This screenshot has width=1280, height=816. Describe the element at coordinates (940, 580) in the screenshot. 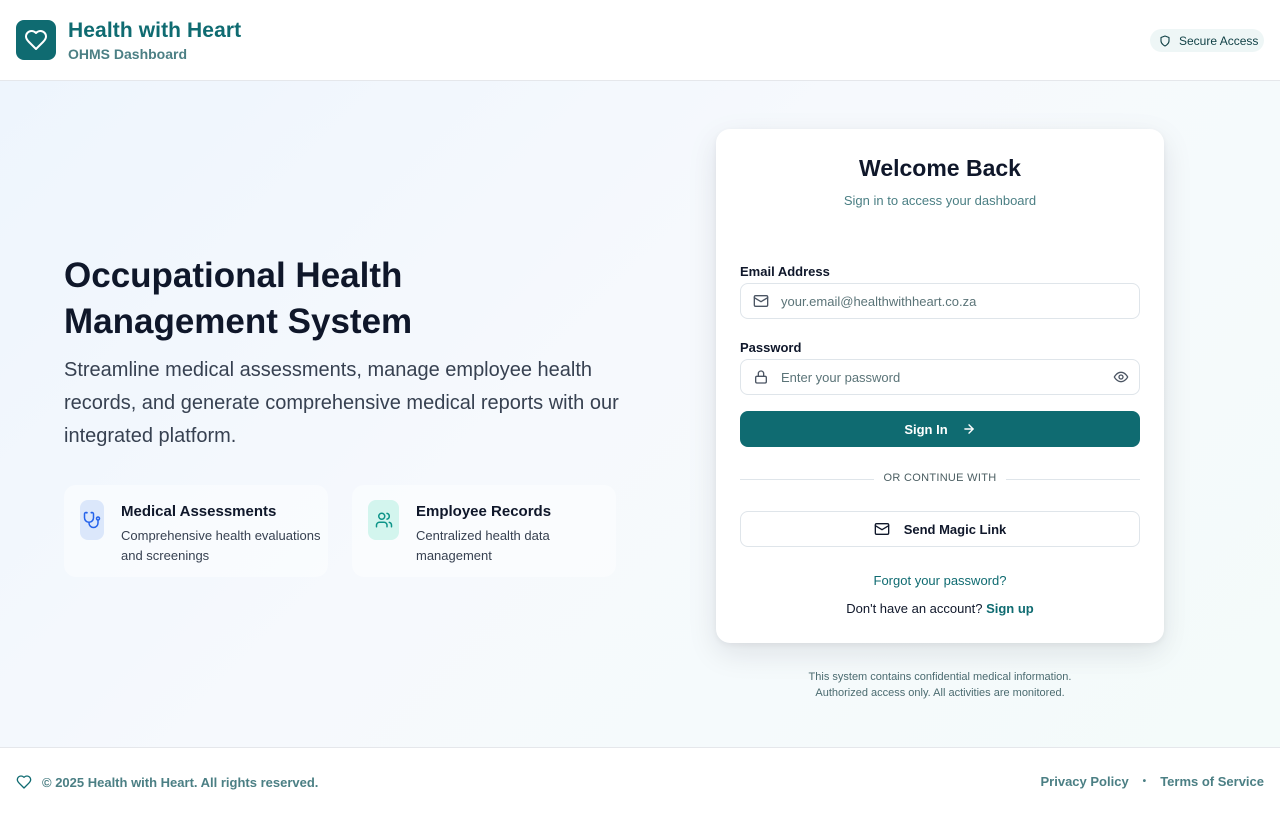

I see `forgot-password-link: Forgot your password?` at that location.